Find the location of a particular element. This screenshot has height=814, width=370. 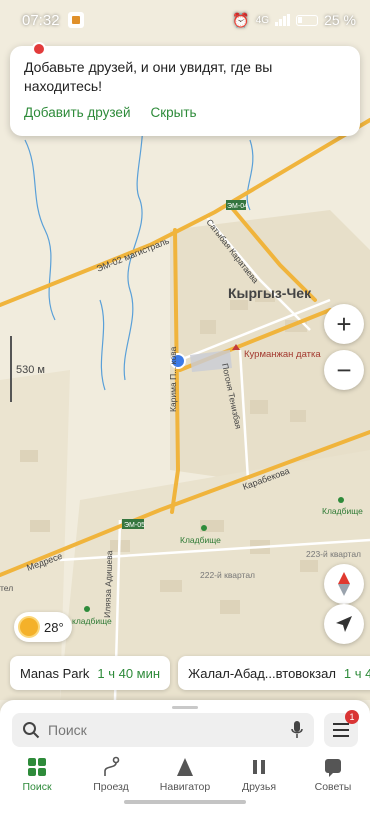

tab-label: Поиск is located at coordinates (37, 787).